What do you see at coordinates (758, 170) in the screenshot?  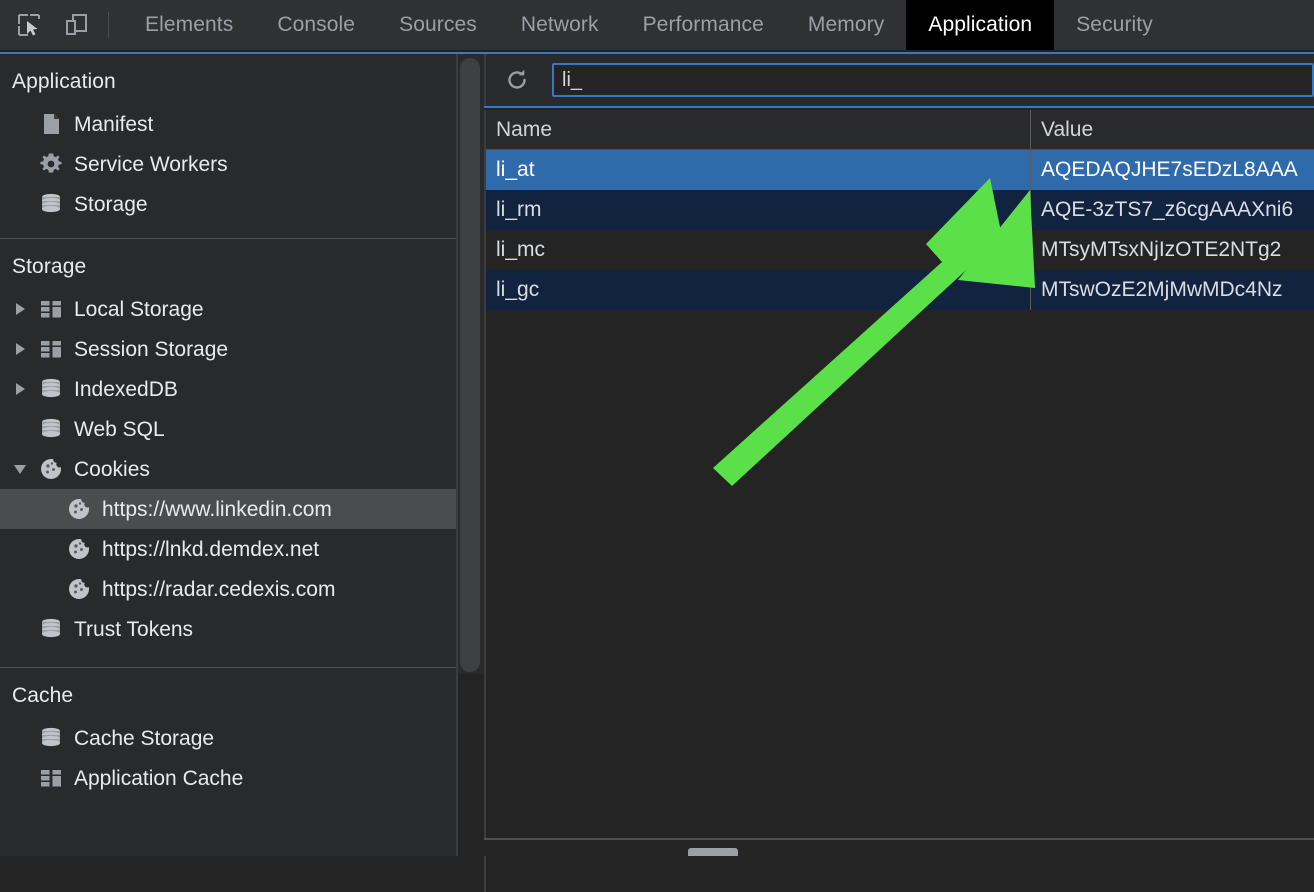 I see `cookie-name-cell: li_at` at bounding box center [758, 170].